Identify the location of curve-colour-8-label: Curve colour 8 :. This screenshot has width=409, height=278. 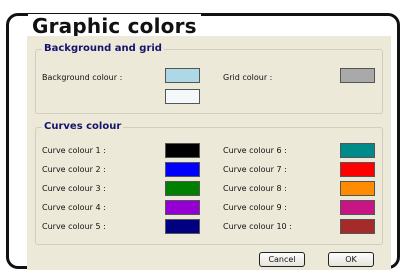
(255, 188).